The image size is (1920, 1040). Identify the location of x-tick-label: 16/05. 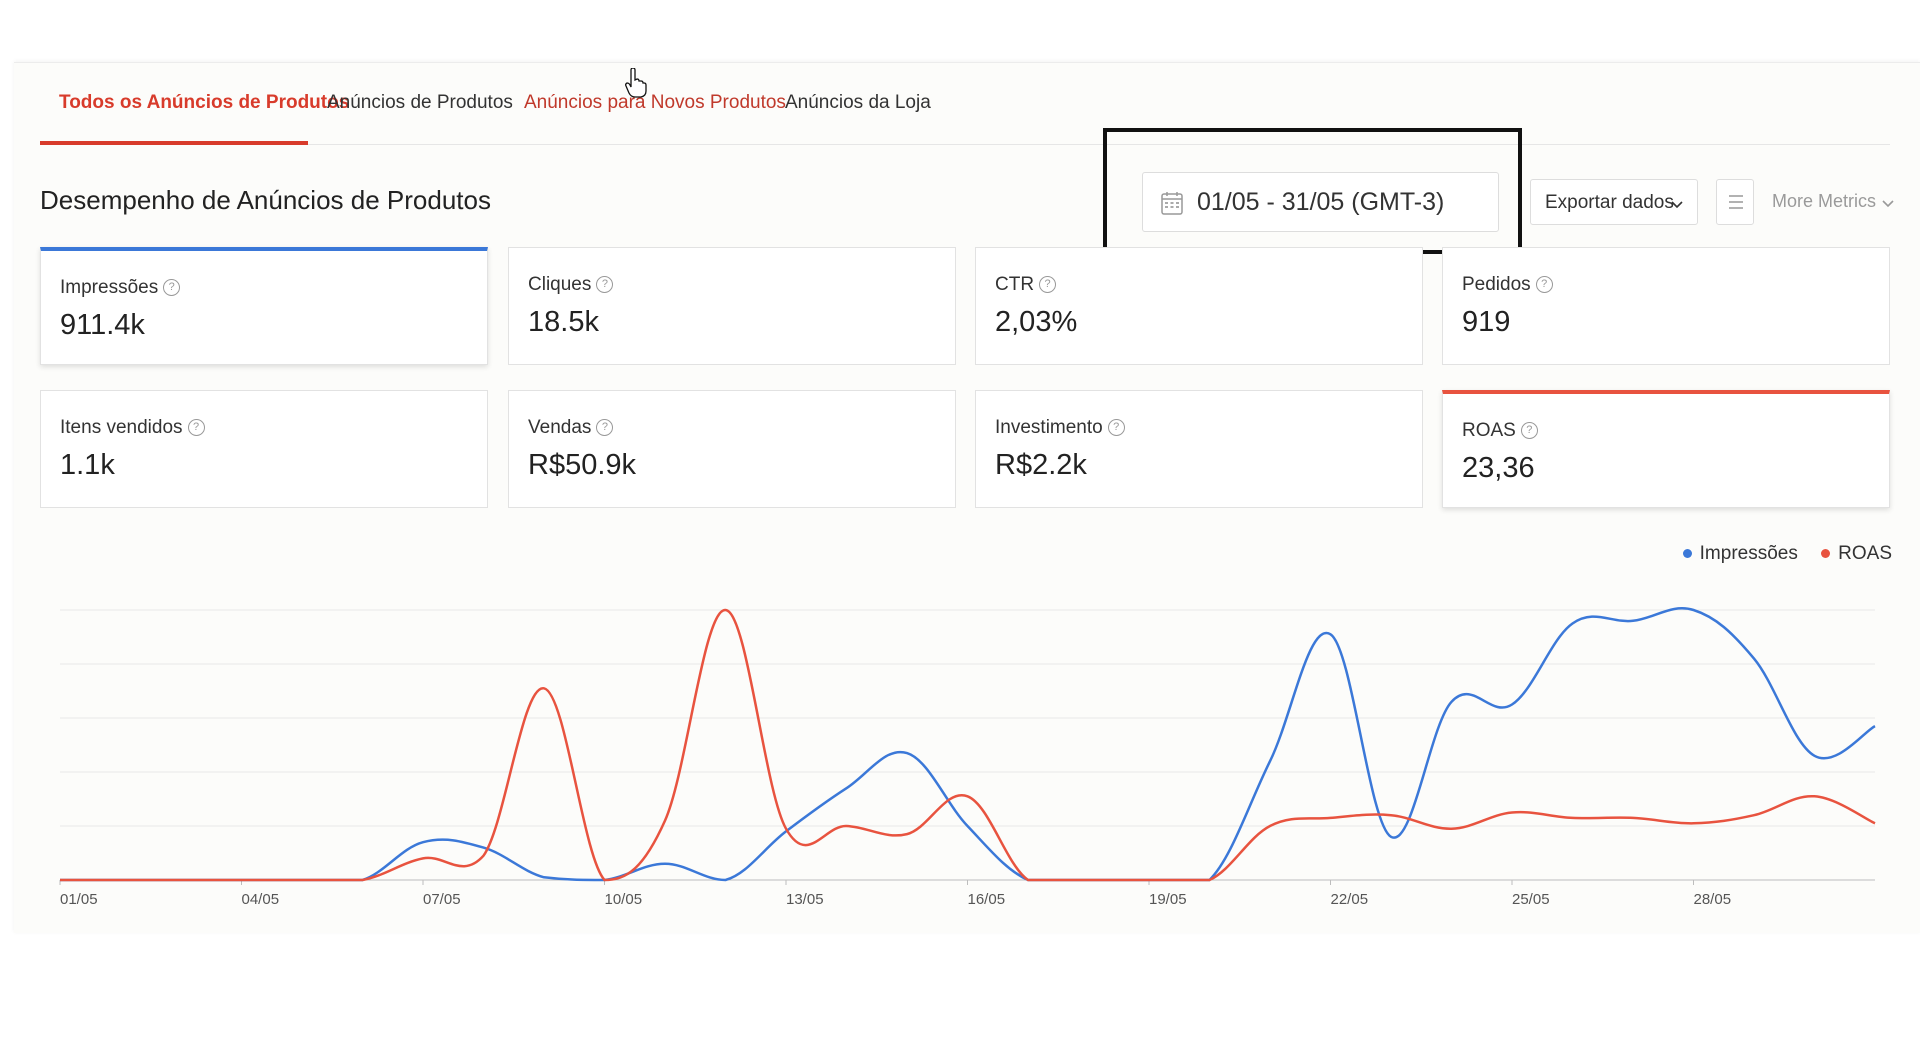
(987, 899).